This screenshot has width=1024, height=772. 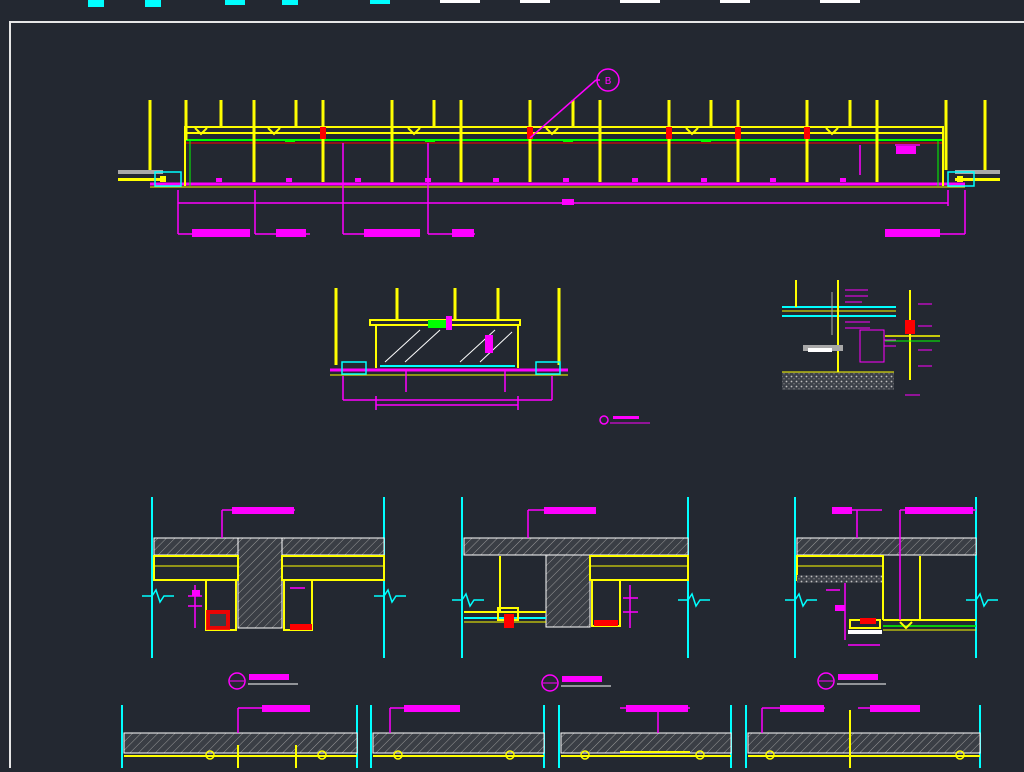 I want to click on glass-ceiling-section, so click(x=490, y=356).